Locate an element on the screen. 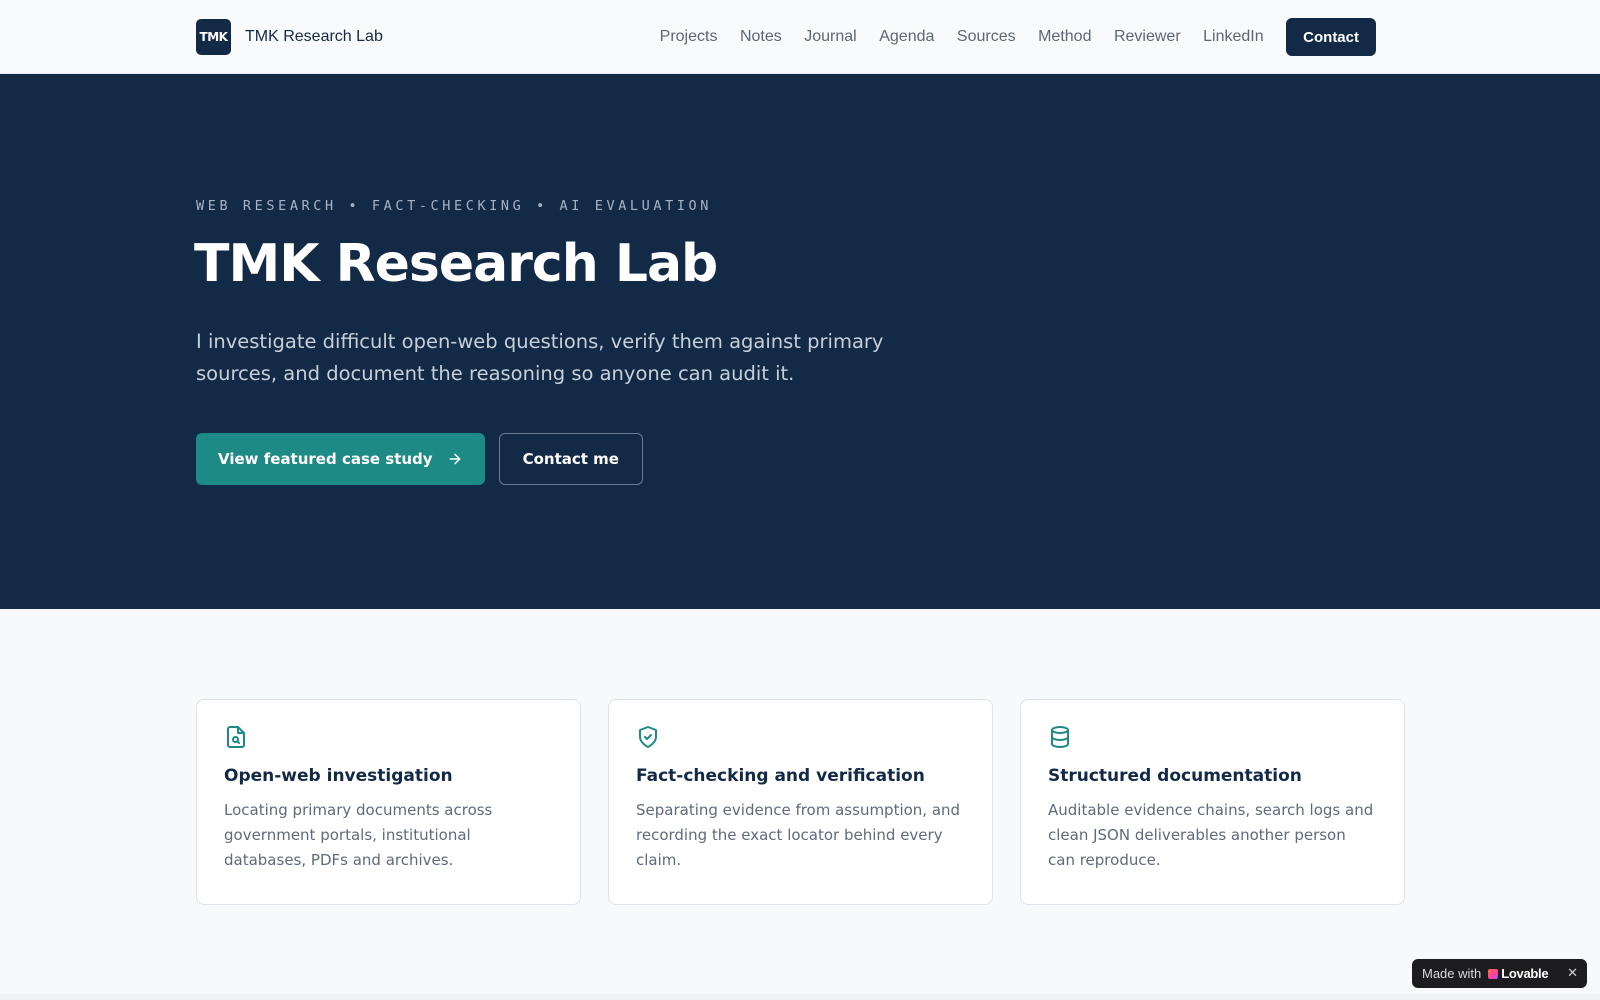  hero-actions: View featured case study Contact me is located at coordinates (419, 459).